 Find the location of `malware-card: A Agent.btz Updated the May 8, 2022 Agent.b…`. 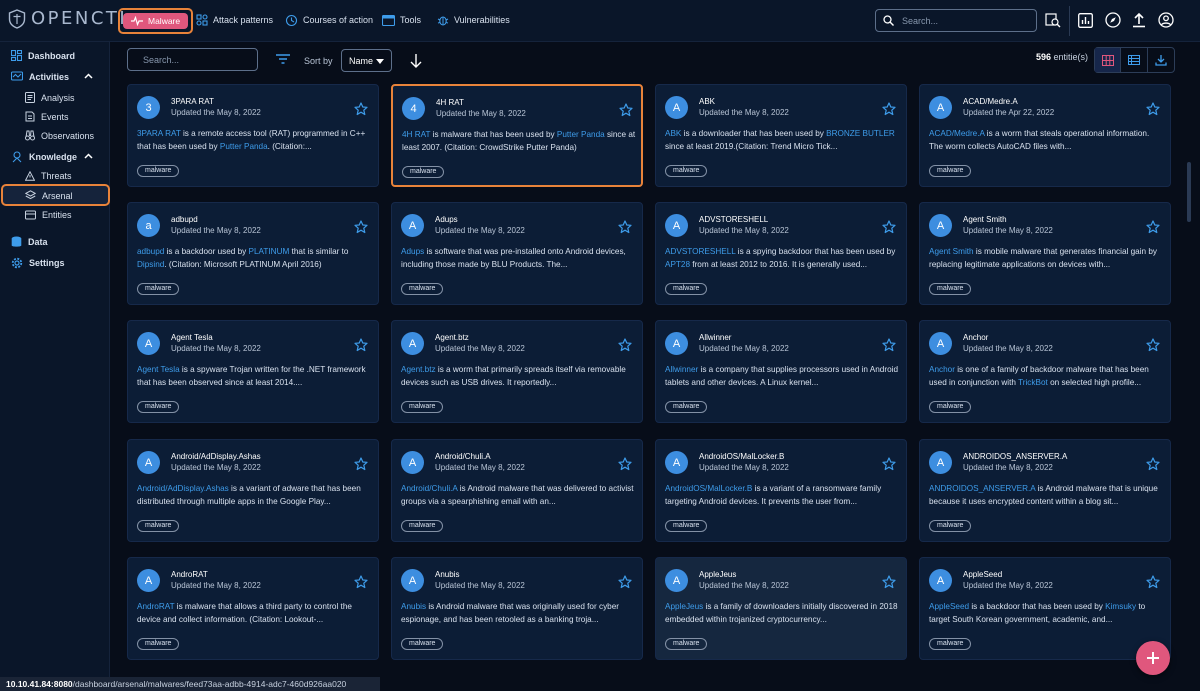

malware-card: A Agent.btz Updated the May 8, 2022 Agent.b… is located at coordinates (517, 371).